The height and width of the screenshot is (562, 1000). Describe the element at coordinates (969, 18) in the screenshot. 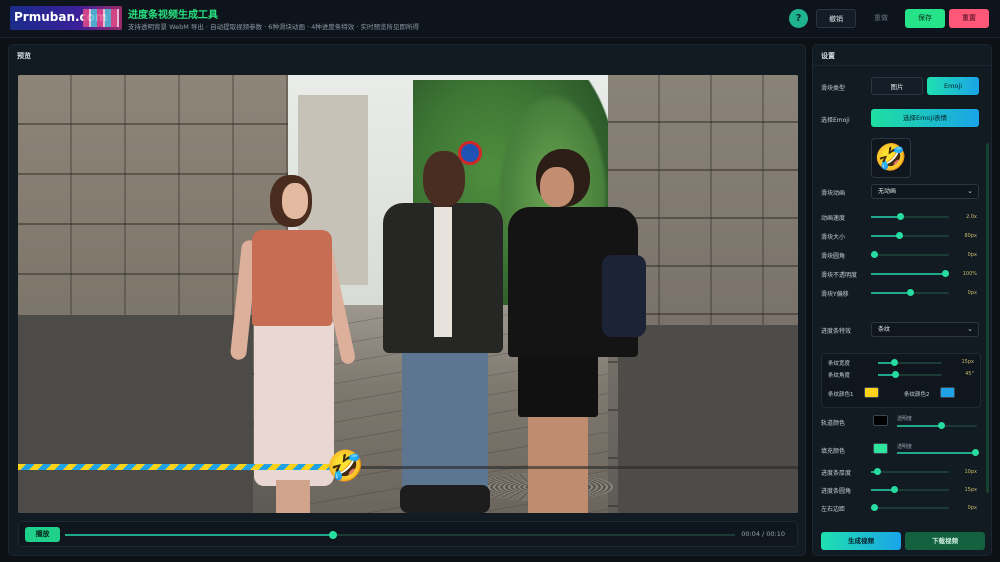

I see `reset-button: 重置` at that location.